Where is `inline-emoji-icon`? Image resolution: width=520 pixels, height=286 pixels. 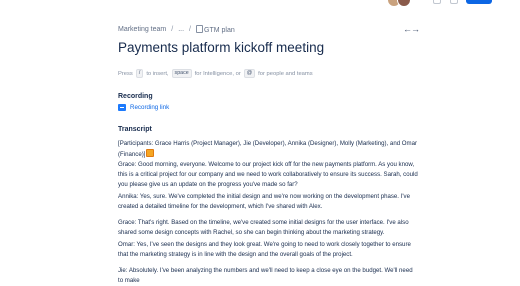 inline-emoji-icon is located at coordinates (150, 153).